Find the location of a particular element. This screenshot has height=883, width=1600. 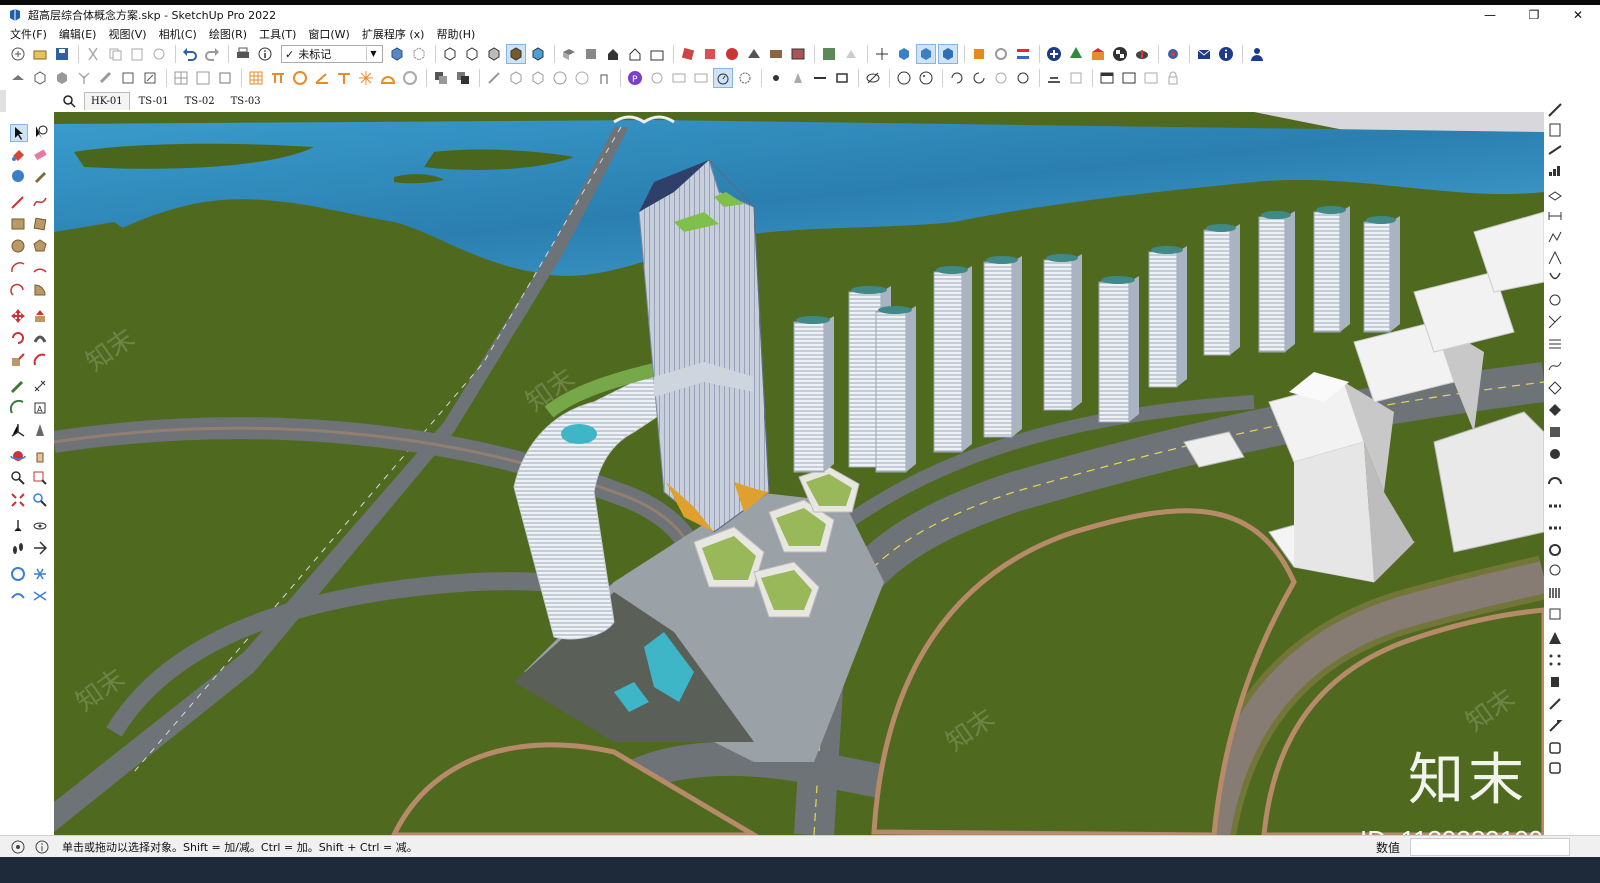

ext-tool-28-icon is located at coordinates (1556, 705).